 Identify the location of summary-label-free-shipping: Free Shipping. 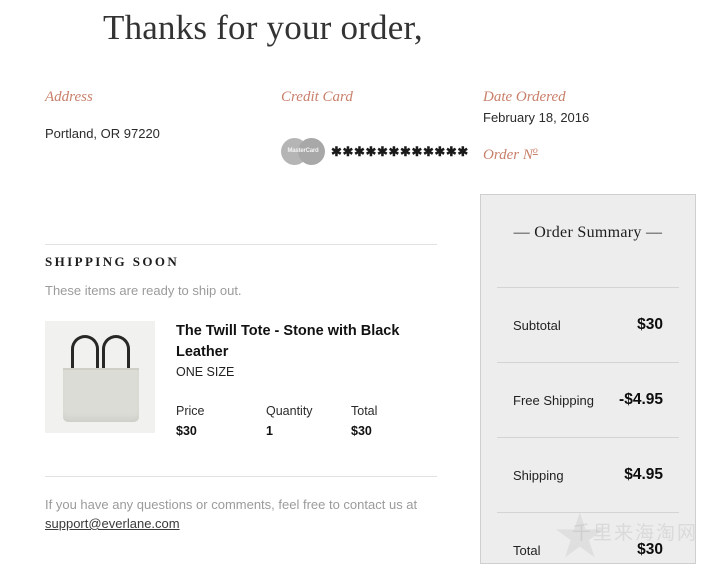
(553, 400).